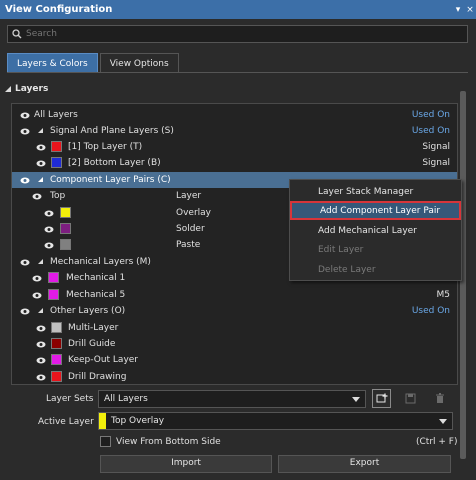 This screenshot has width=476, height=480. I want to click on window-title: View Configuration, so click(59, 9).